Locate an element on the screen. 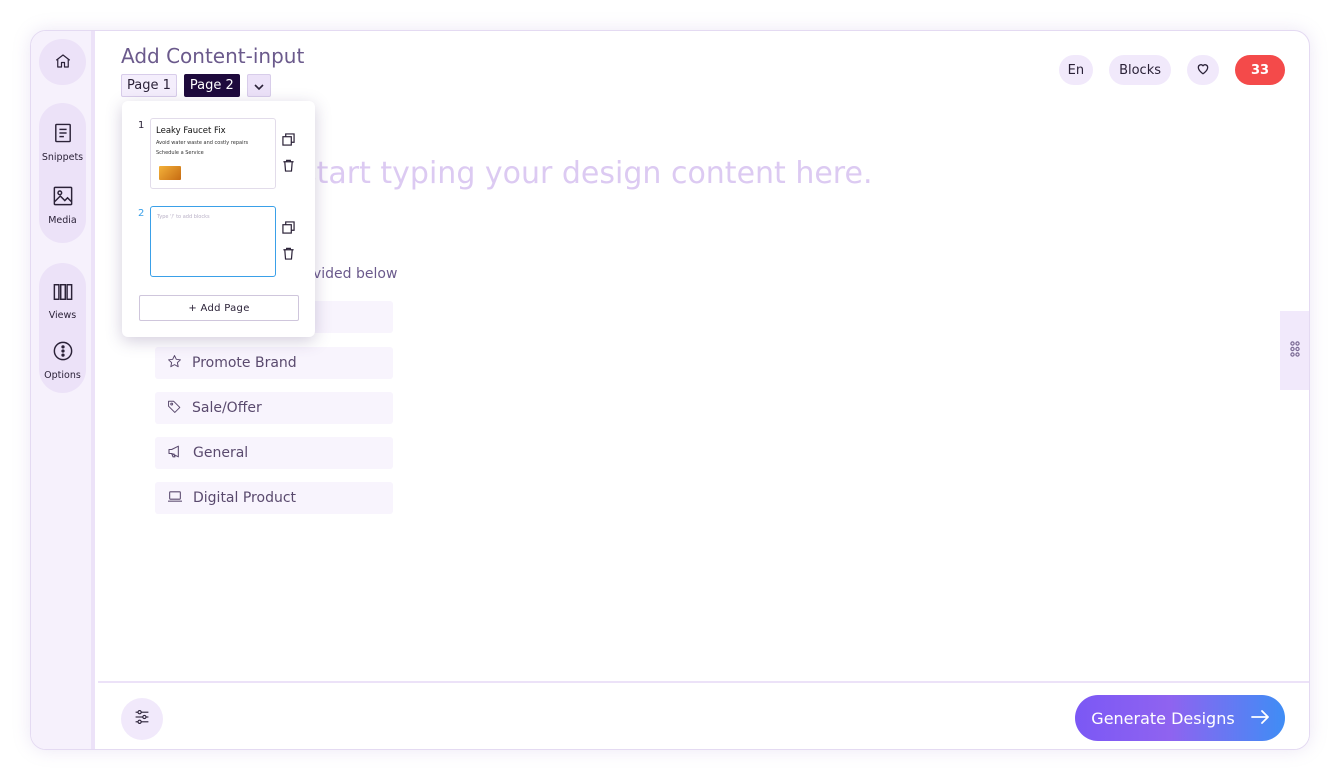  document-icon is located at coordinates (63, 135).